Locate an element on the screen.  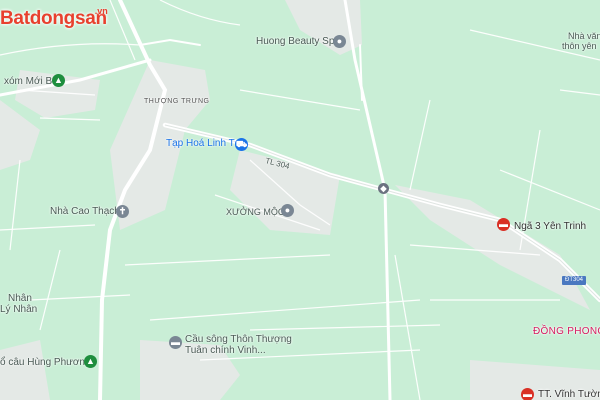
place-label-xom-moi: xóm Mới B is located at coordinates (28, 81).